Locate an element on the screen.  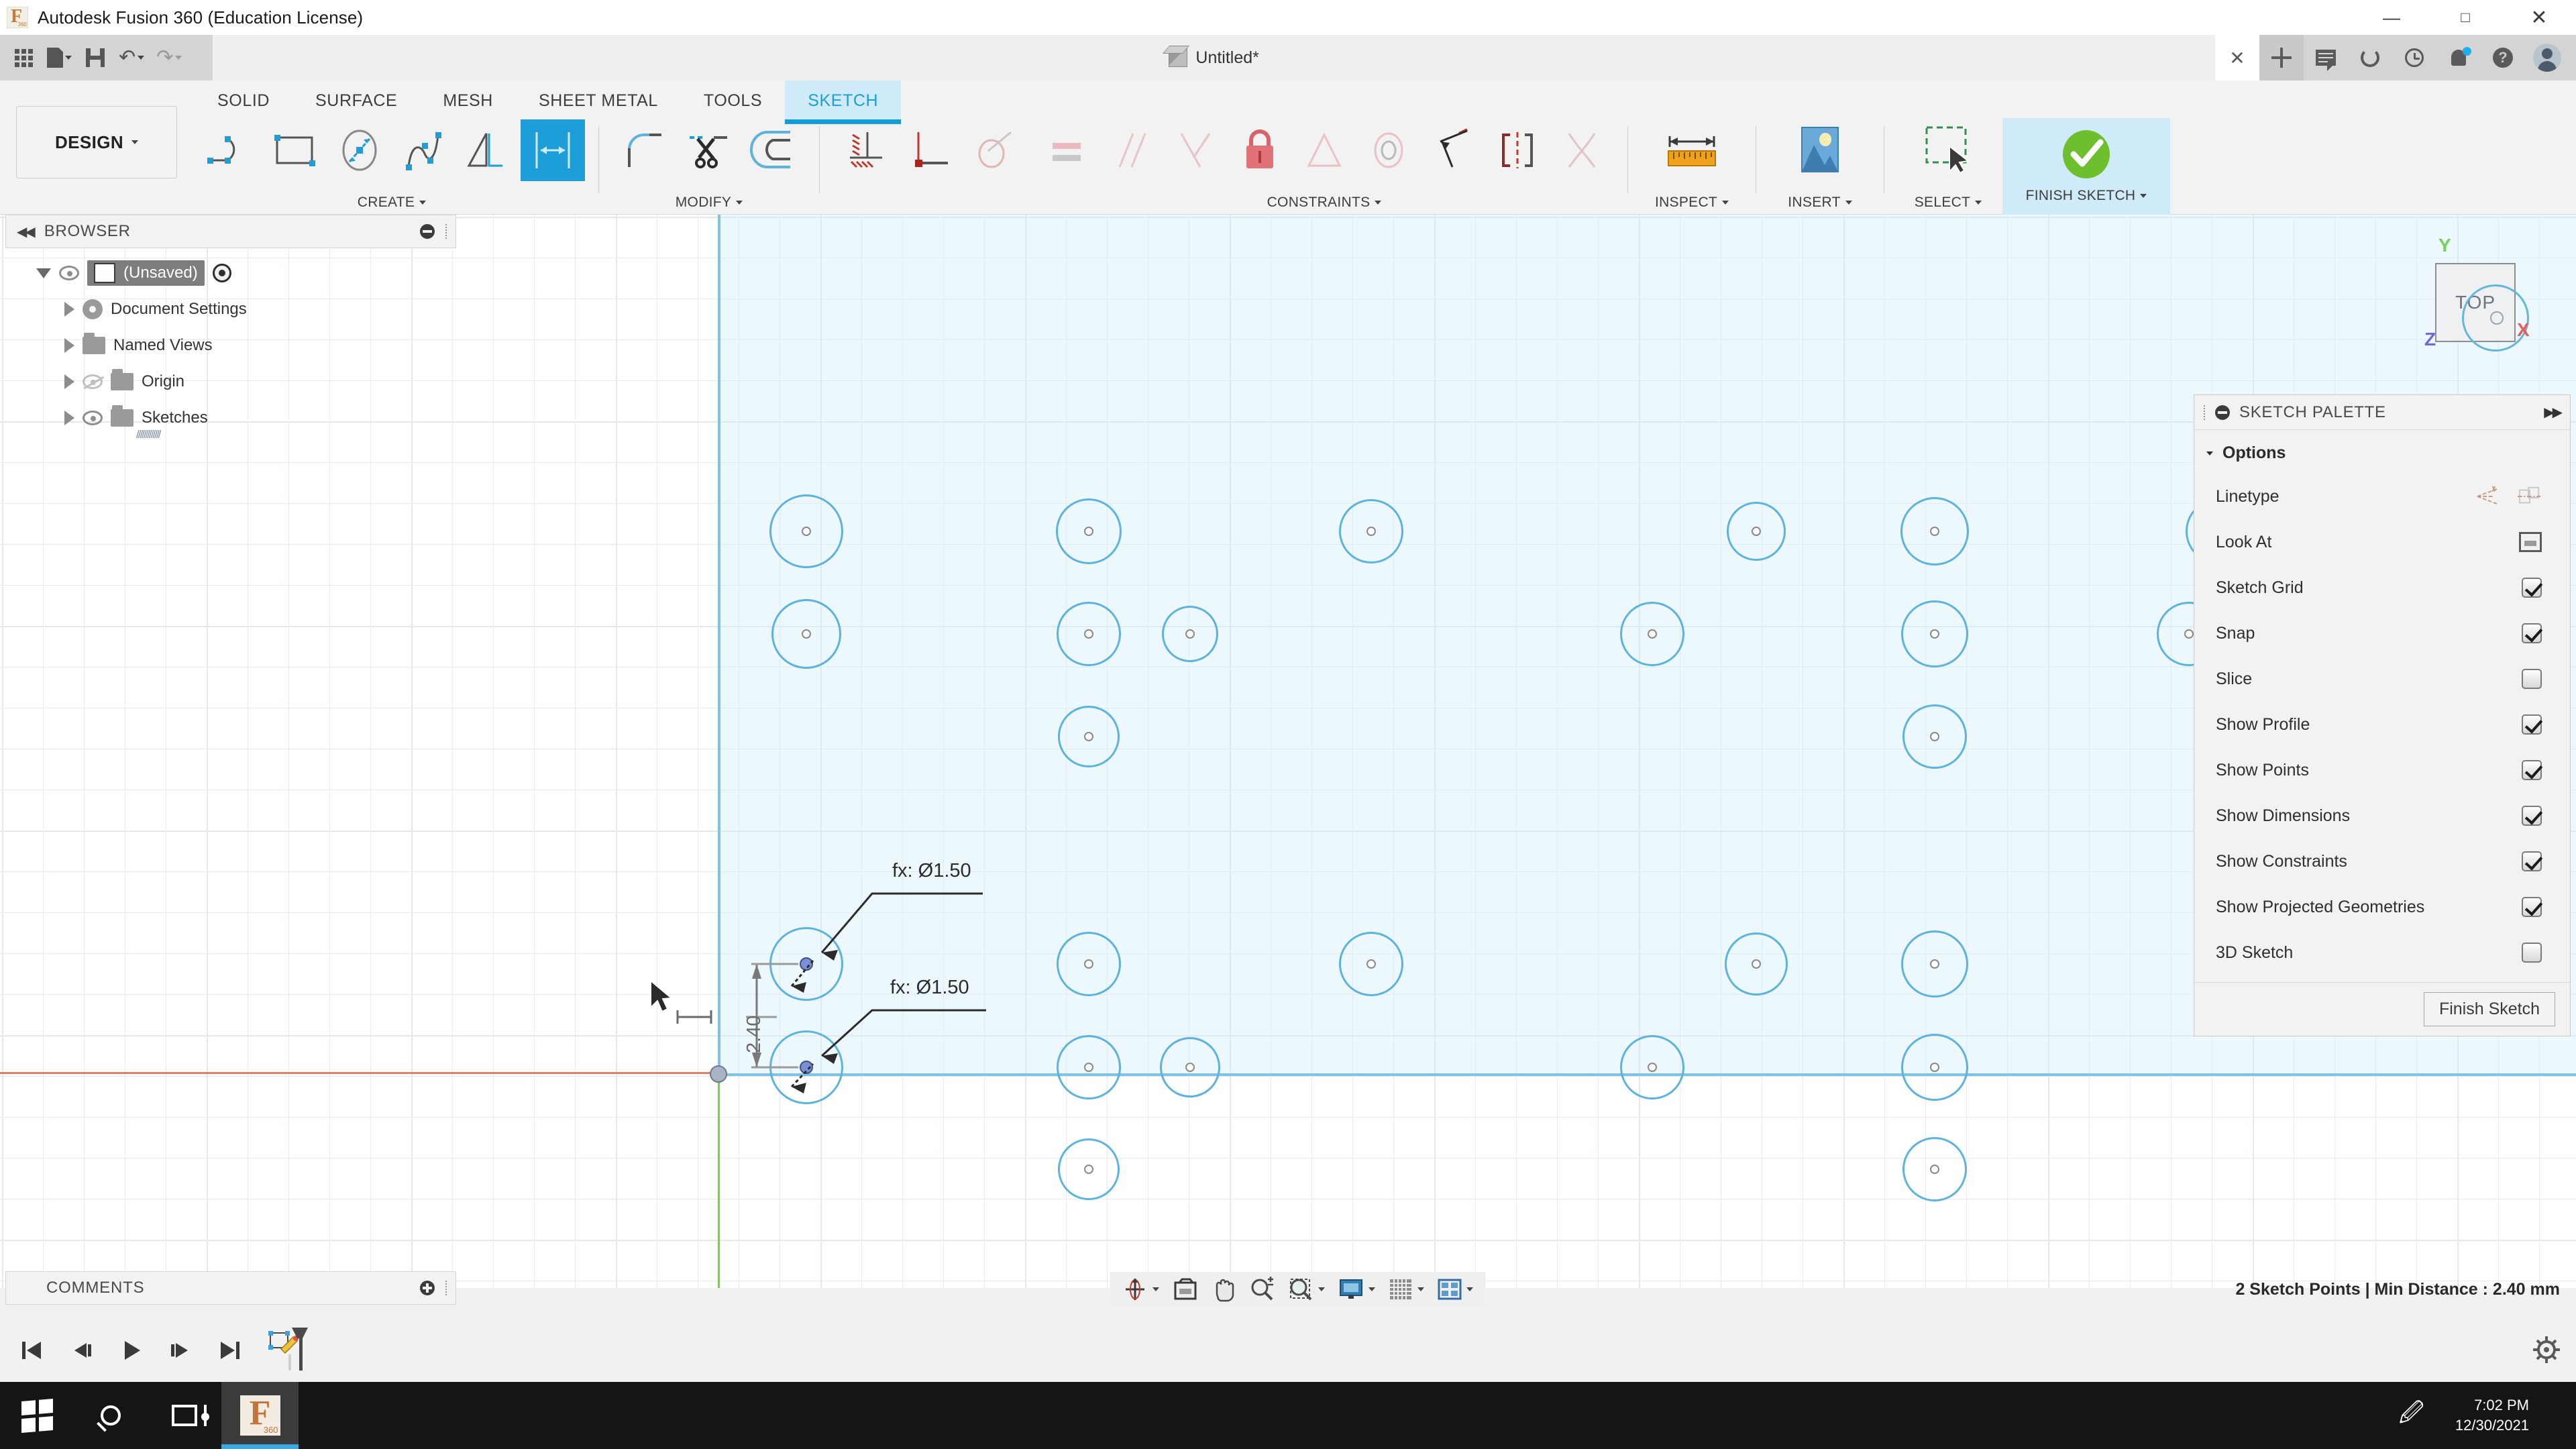
account-button is located at coordinates (2547, 57).